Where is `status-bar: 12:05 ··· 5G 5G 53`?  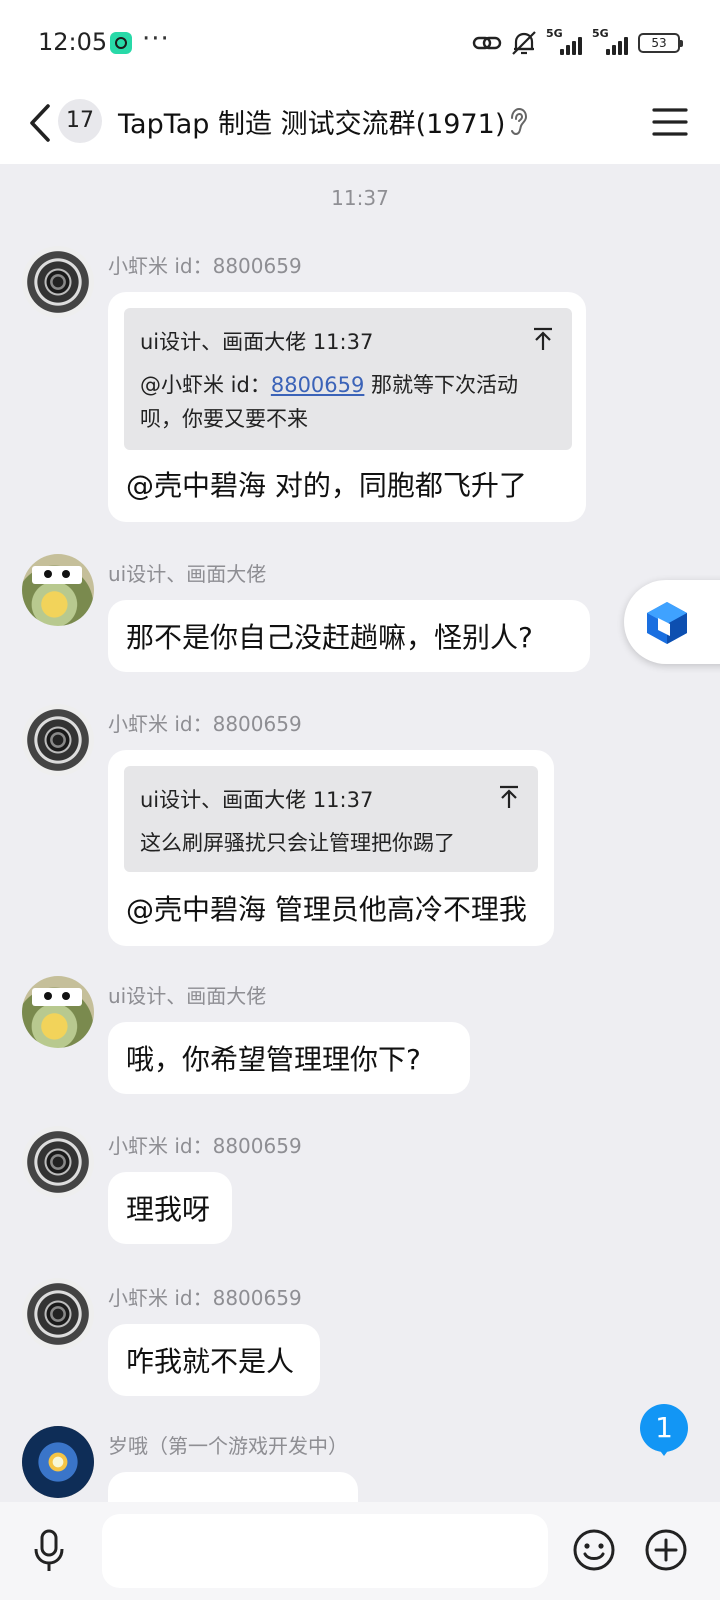 status-bar: 12:05 ··· 5G 5G 53 is located at coordinates (360, 43).